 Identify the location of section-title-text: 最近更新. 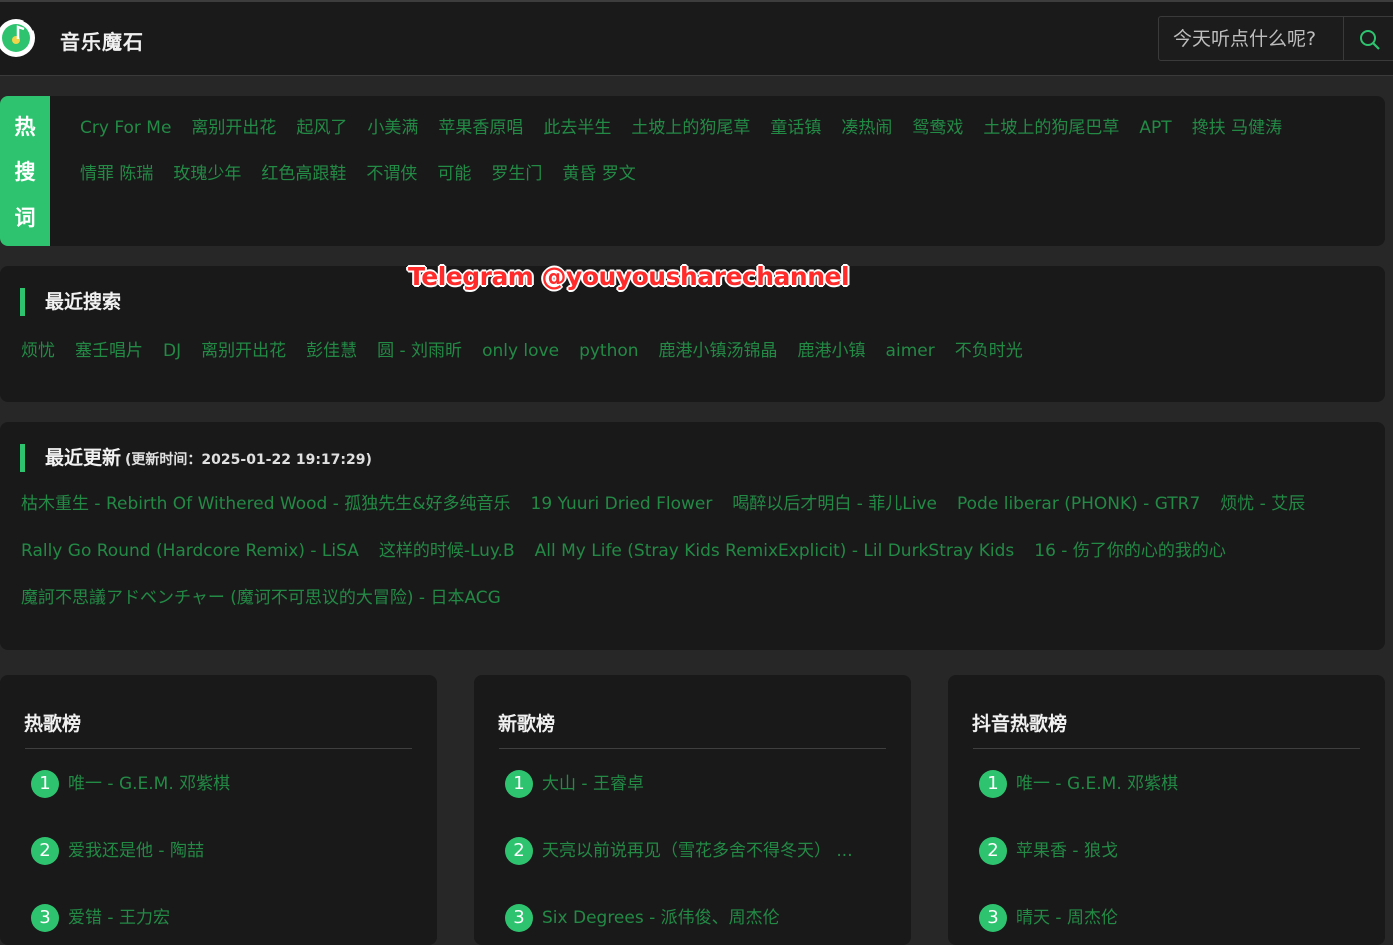
(83, 458).